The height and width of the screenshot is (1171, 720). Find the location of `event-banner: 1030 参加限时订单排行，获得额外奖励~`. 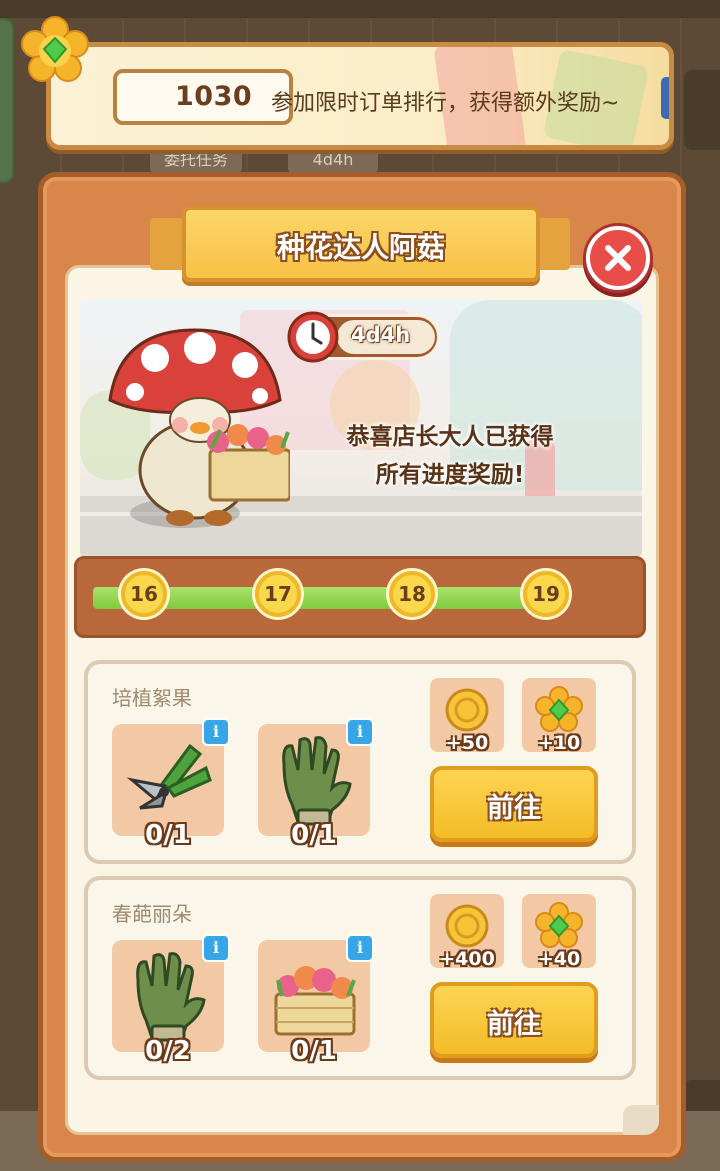

event-banner: 1030 参加限时订单排行，获得额外奖励~ is located at coordinates (360, 96).